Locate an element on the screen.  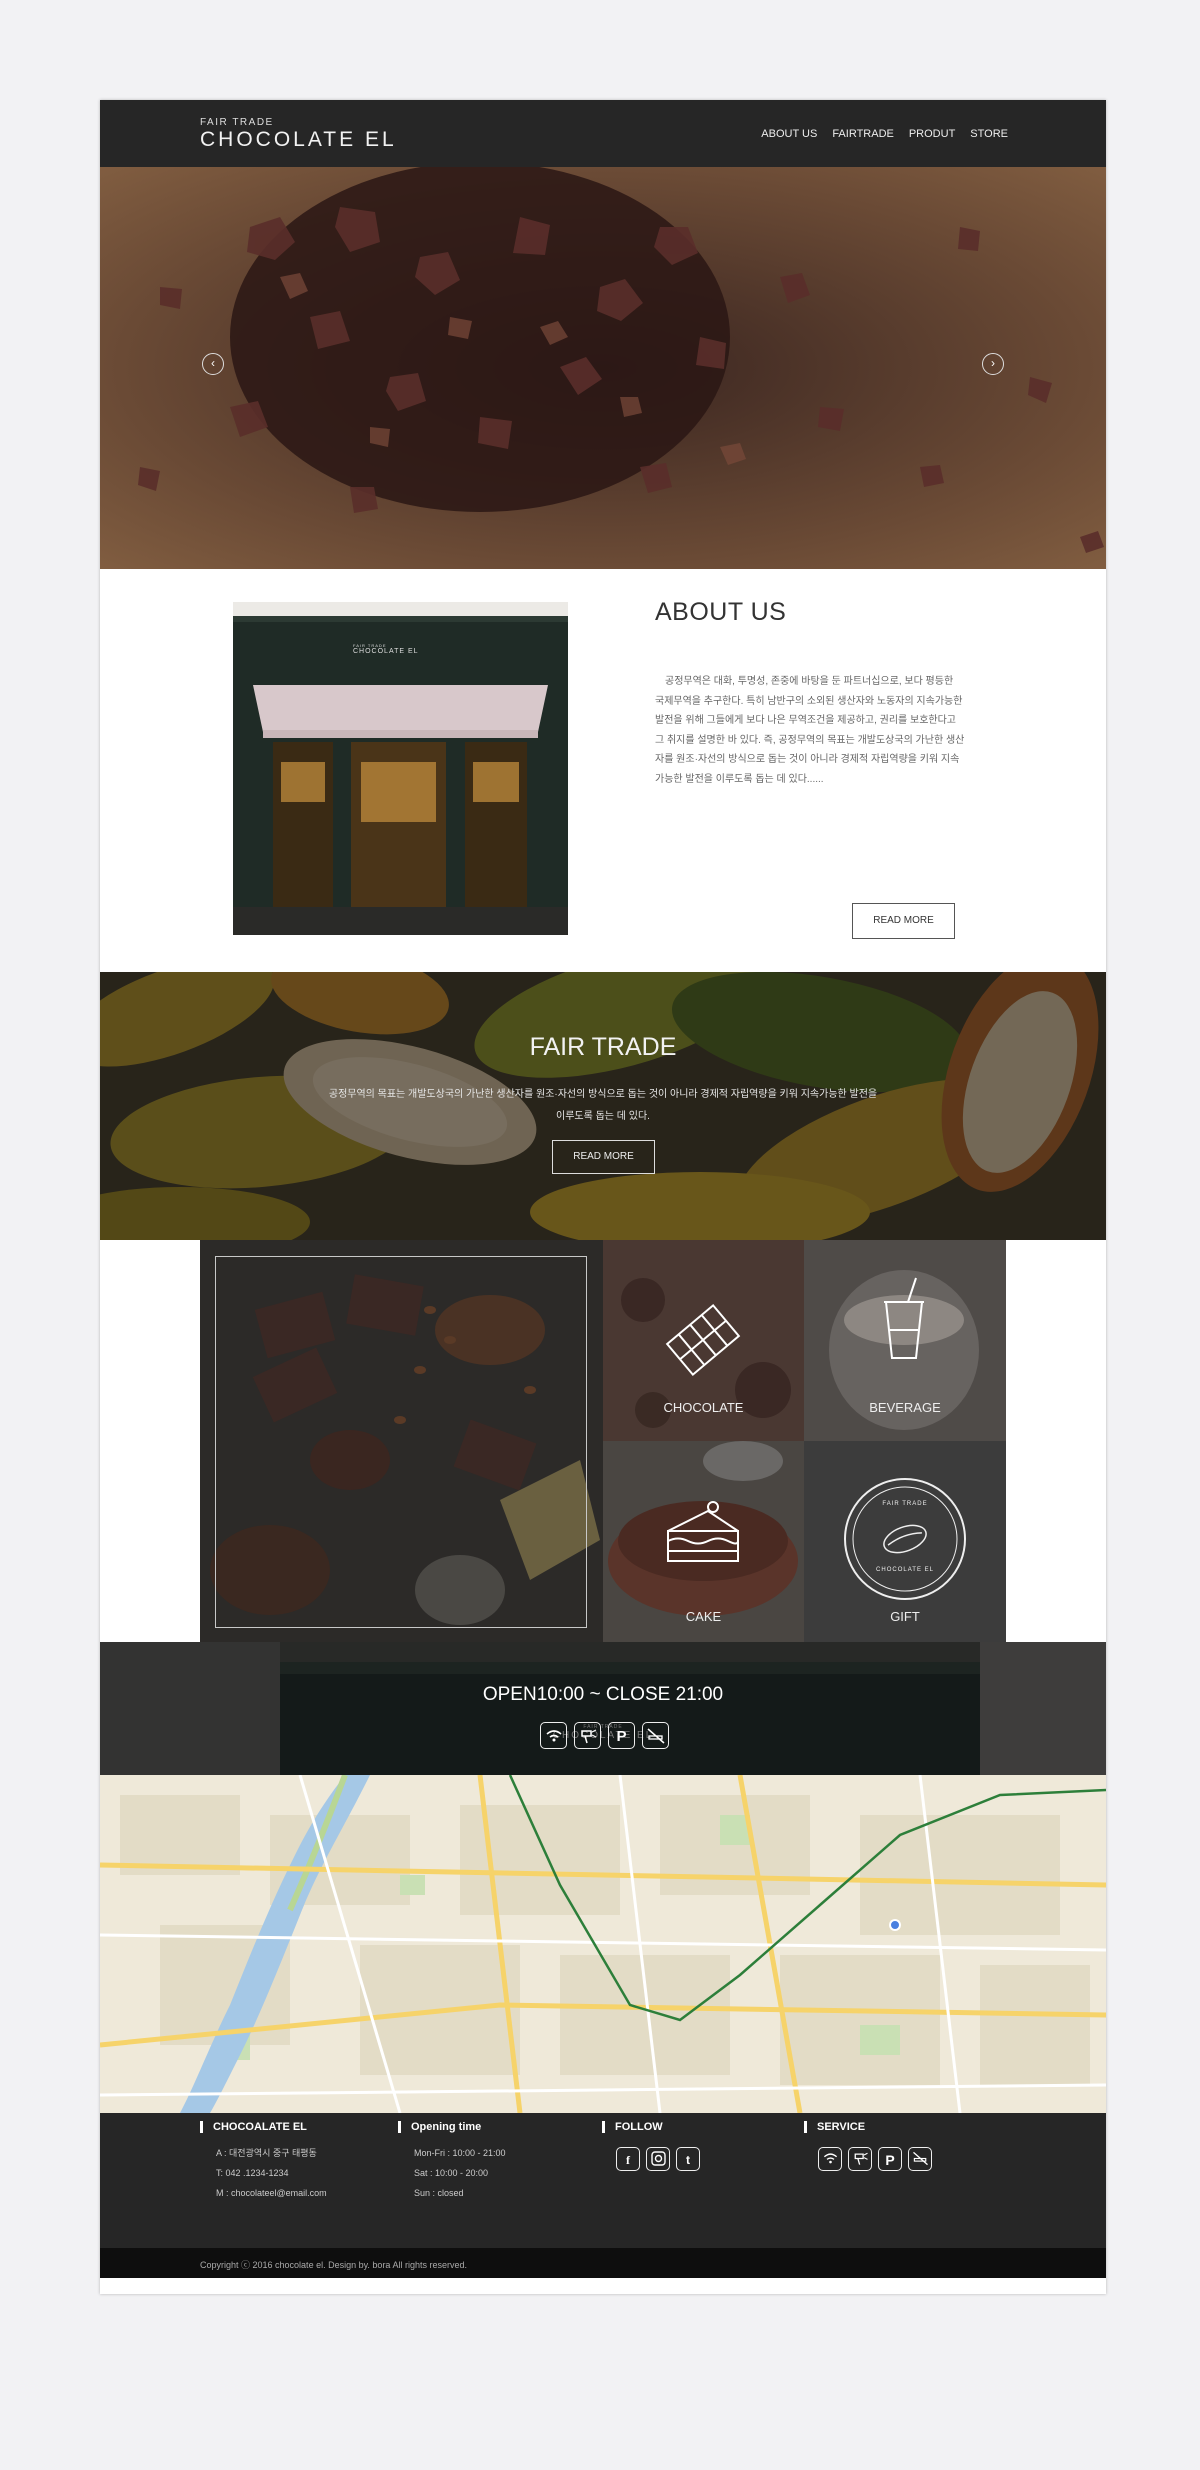
logo: CHOCOLATE EL is located at coordinates (298, 140).